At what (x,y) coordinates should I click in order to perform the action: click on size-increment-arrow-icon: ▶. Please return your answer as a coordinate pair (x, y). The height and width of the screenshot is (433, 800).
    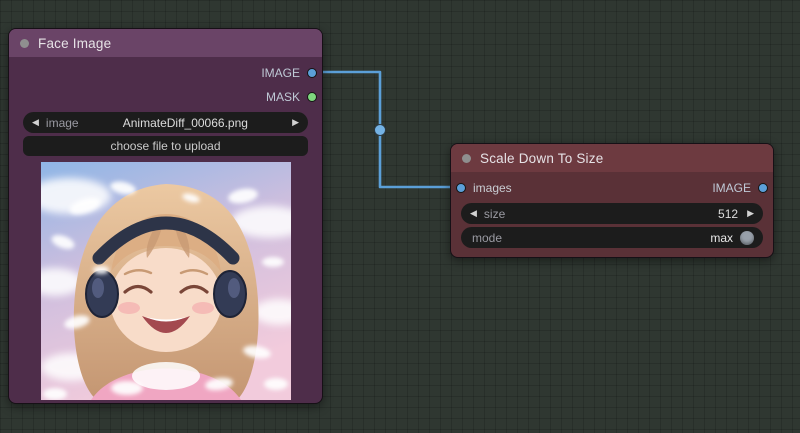
    Looking at the image, I should click on (750, 213).